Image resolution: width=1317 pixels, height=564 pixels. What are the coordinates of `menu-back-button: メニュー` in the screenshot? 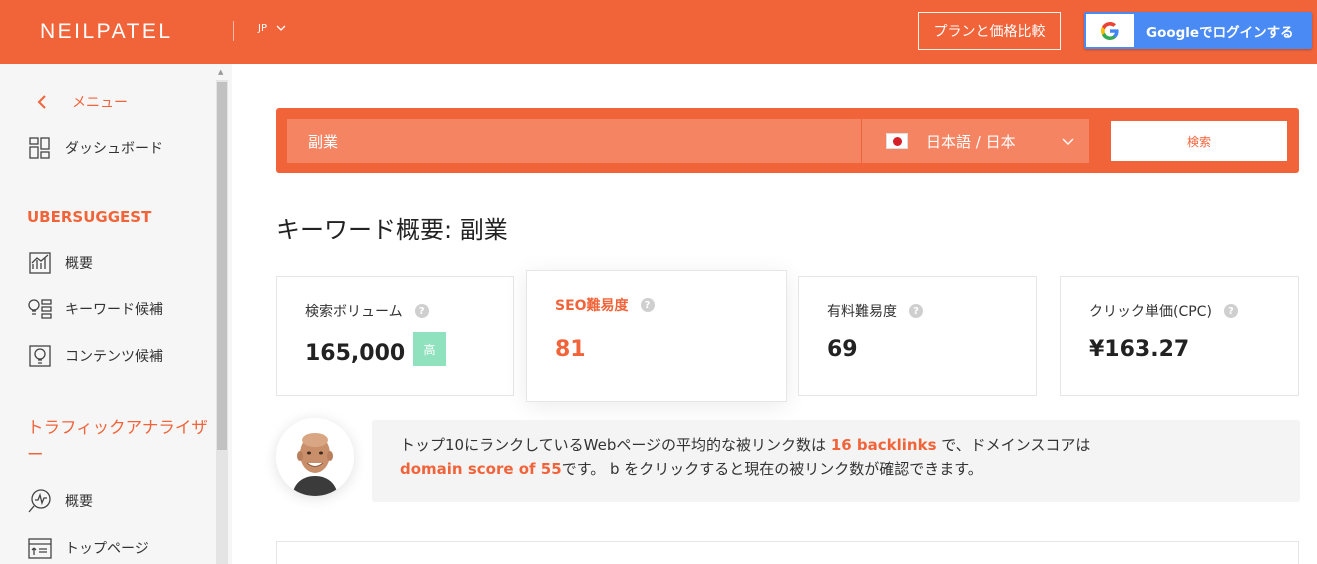 It's located at (82, 102).